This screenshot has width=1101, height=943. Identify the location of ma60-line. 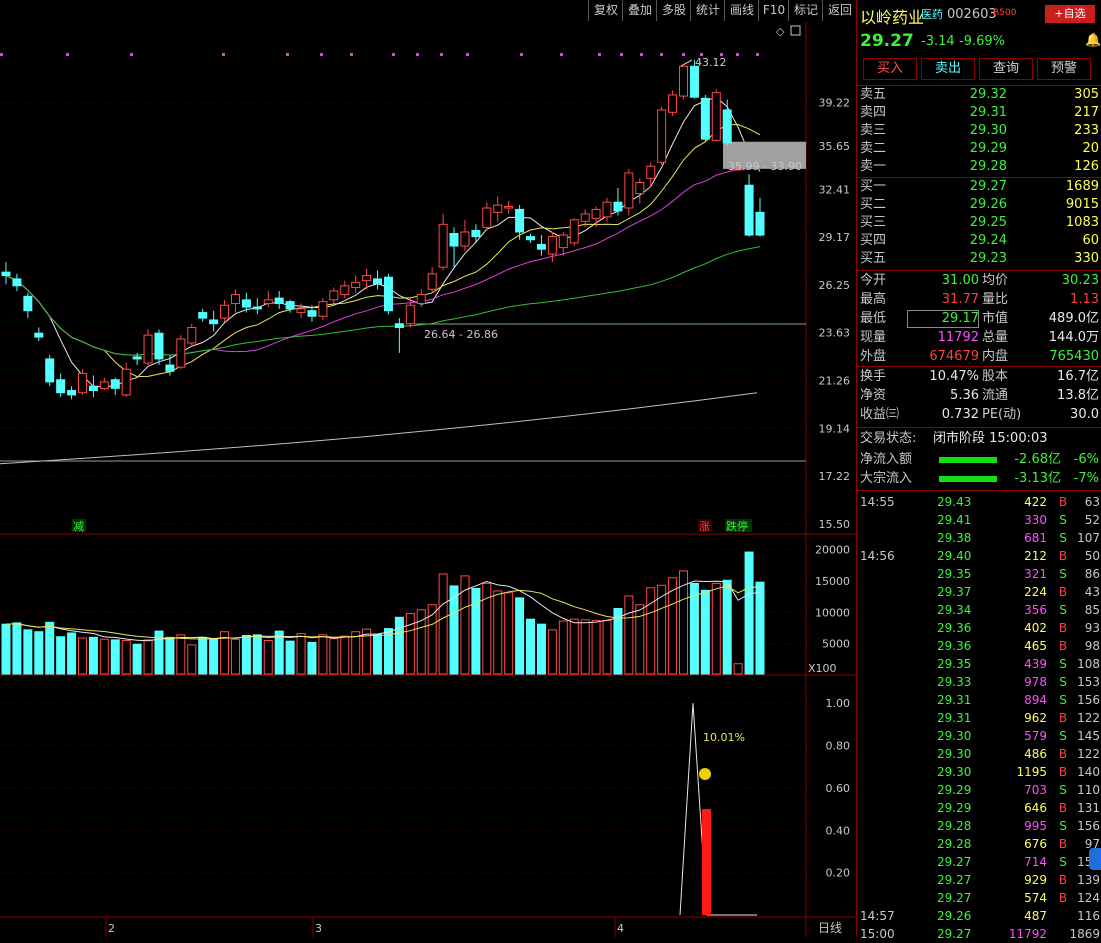
(383, 301).